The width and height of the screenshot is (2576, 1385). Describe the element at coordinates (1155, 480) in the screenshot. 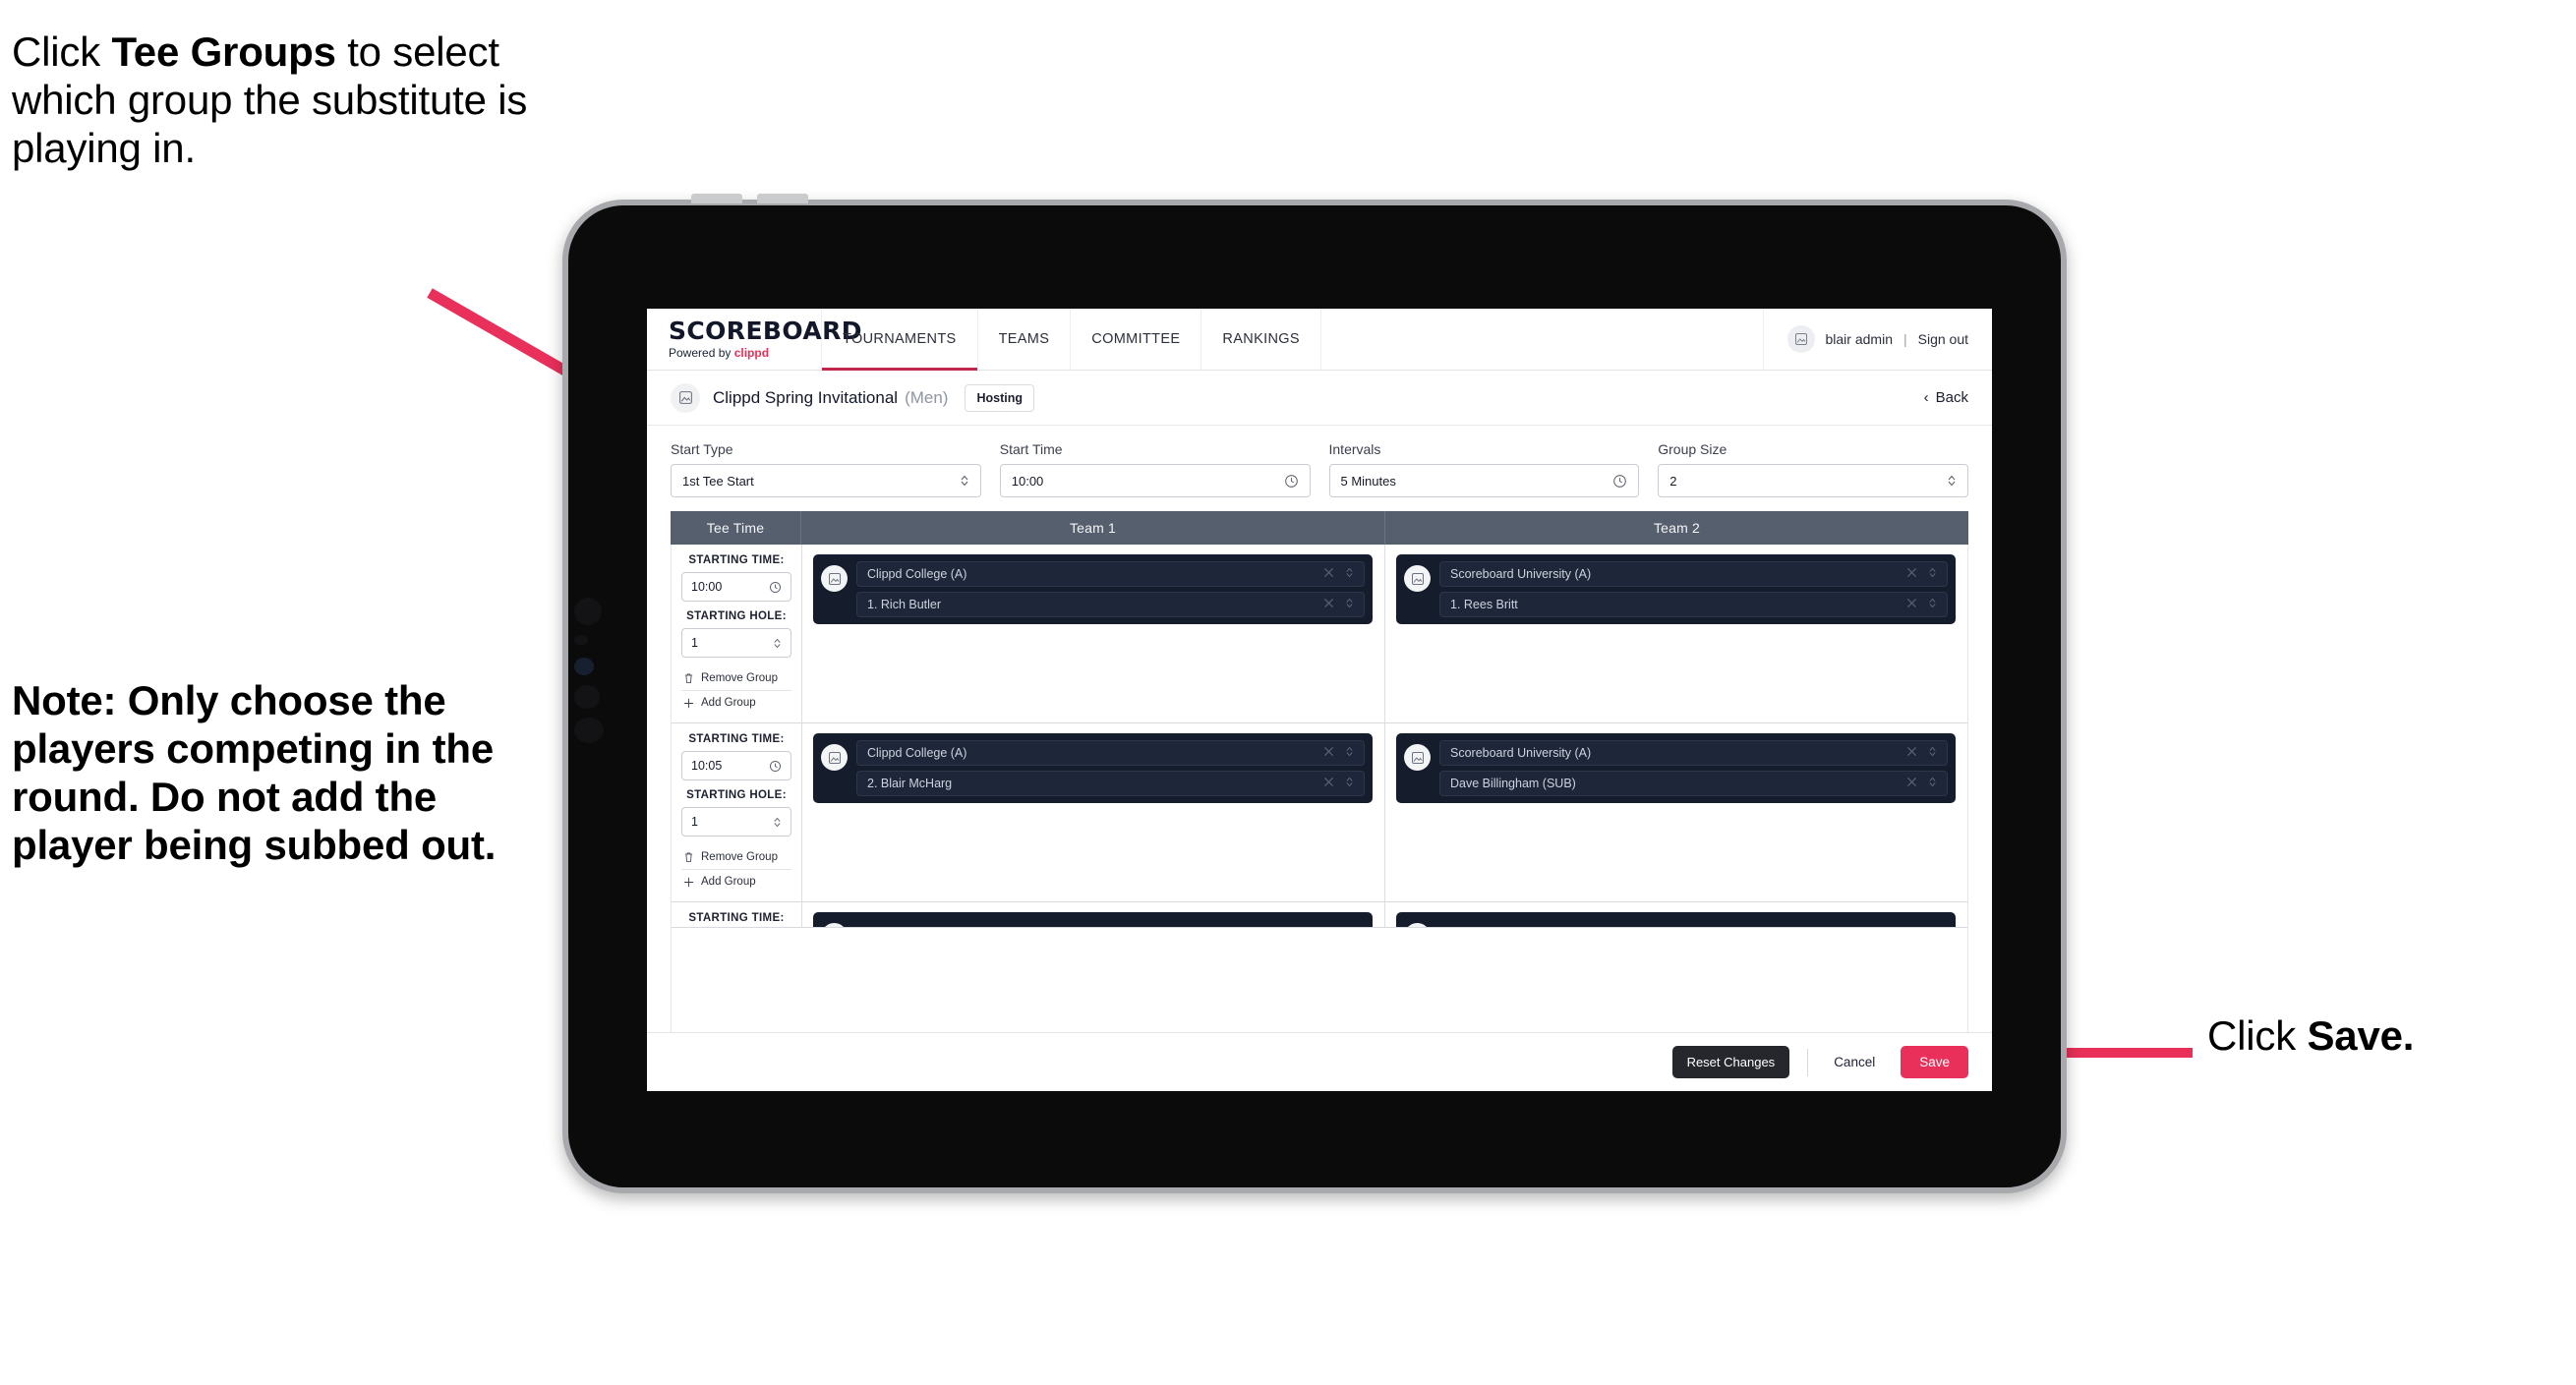

I see `start-time-input: 10:00` at that location.